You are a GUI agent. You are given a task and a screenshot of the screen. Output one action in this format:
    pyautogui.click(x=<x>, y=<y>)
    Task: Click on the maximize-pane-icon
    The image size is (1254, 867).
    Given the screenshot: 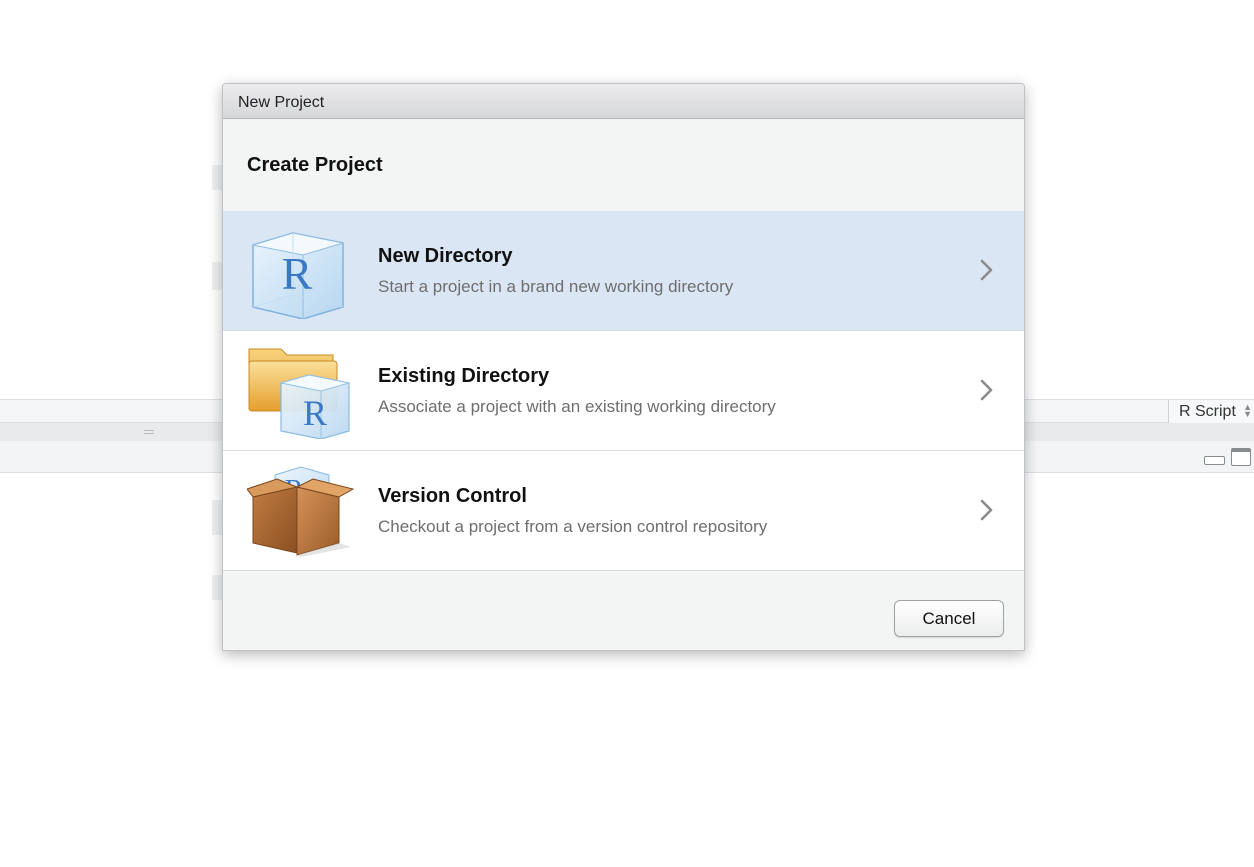 What is the action you would take?
    pyautogui.click(x=1241, y=457)
    